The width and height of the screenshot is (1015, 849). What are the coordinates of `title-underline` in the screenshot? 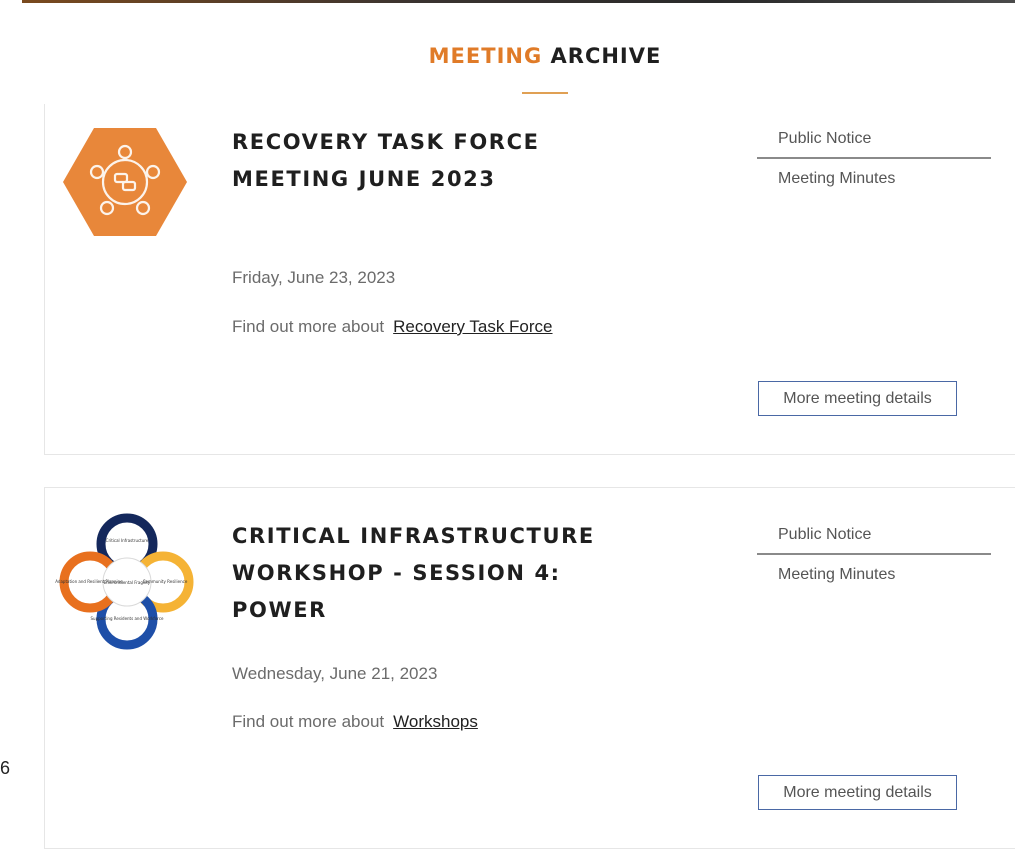 It's located at (545, 93).